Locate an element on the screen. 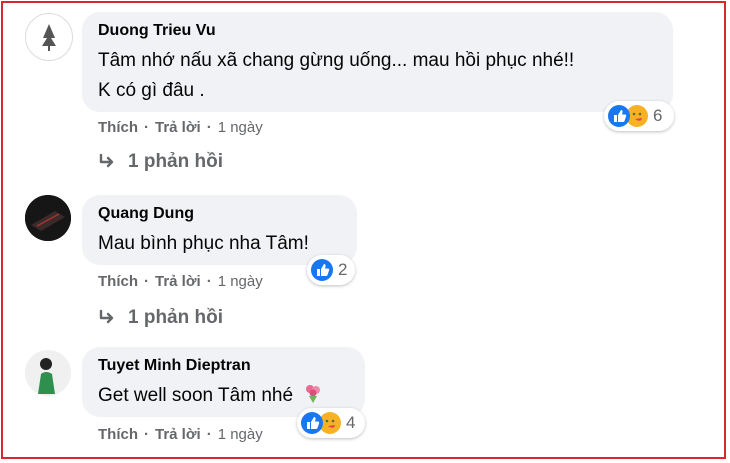  comment-bubble: Quang Dung Mau bình phục nha Tâm! is located at coordinates (219, 230).